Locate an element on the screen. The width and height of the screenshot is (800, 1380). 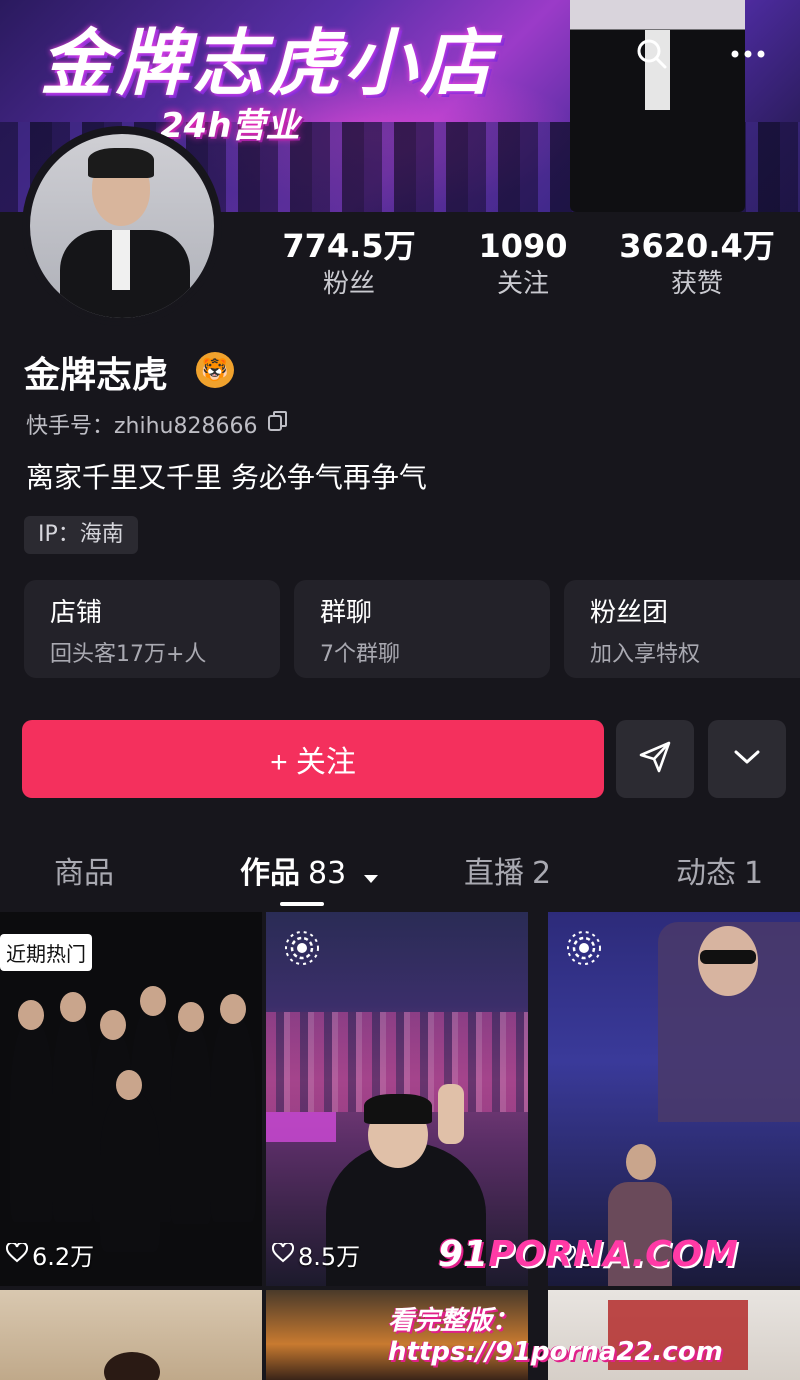
card-title: 群聊 is located at coordinates (346, 613).